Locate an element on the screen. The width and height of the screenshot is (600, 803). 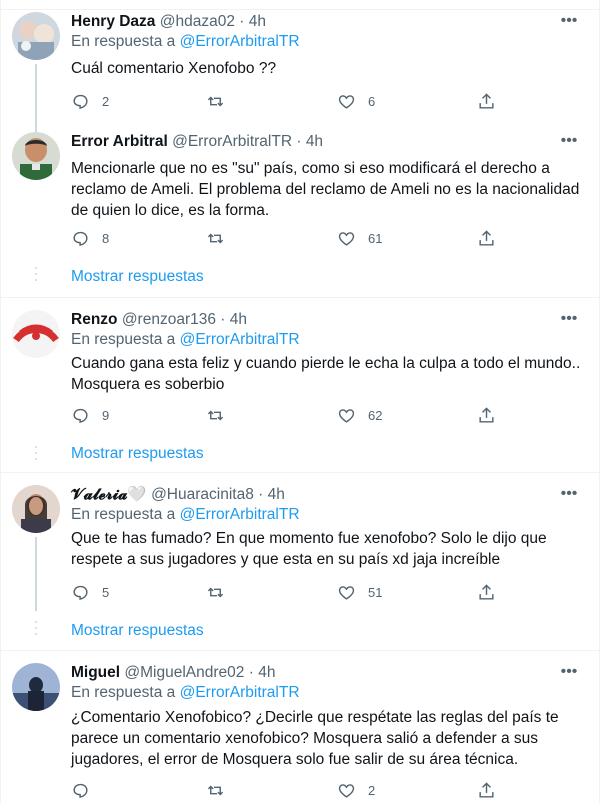
tweet-actions: 8 61 is located at coordinates (291, 238).